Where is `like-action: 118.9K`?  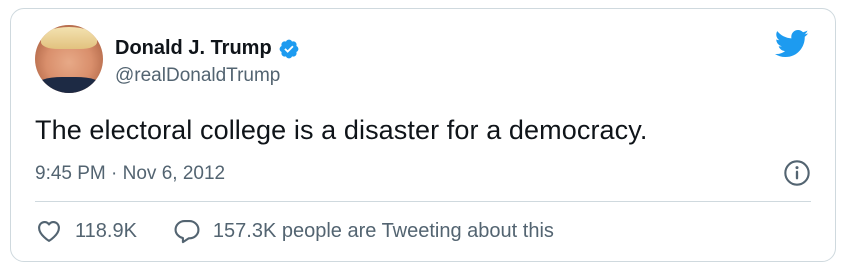
like-action: 118.9K is located at coordinates (86, 231).